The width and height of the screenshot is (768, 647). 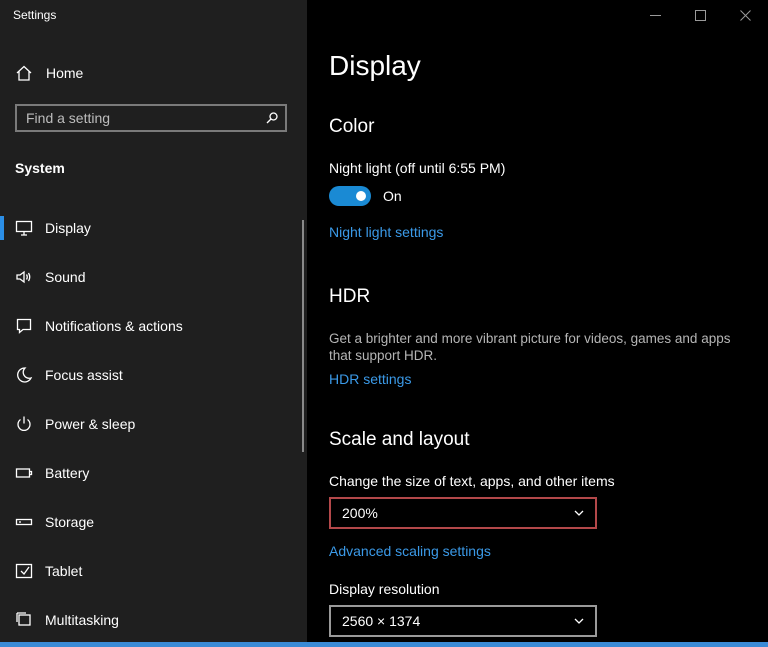 I want to click on sidebar-scrollbar, so click(x=303, y=336).